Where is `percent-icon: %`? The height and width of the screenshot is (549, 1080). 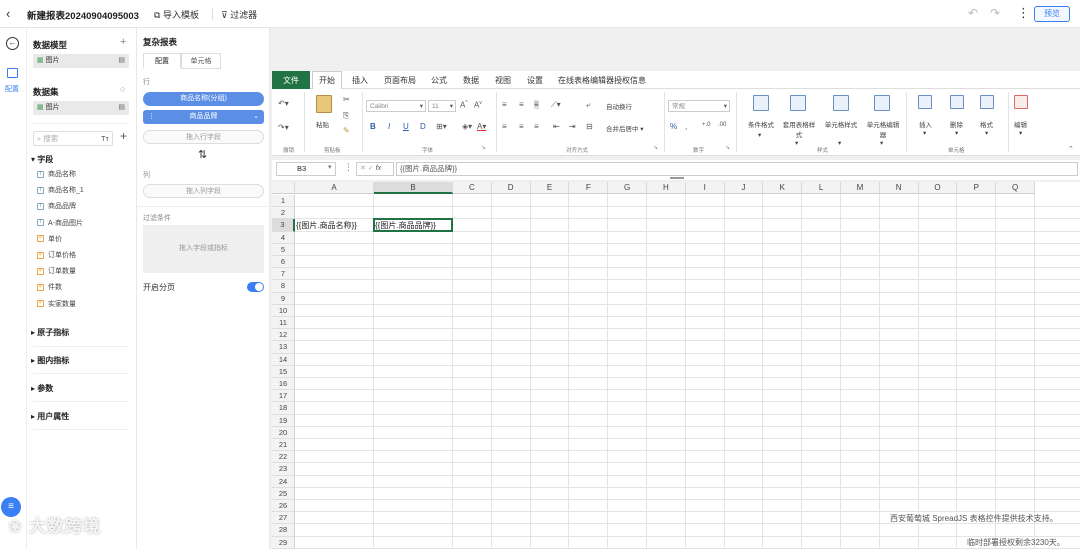 percent-icon: % is located at coordinates (673, 126).